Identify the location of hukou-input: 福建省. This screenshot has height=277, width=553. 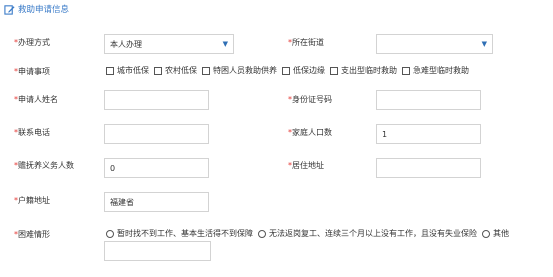
(156, 202).